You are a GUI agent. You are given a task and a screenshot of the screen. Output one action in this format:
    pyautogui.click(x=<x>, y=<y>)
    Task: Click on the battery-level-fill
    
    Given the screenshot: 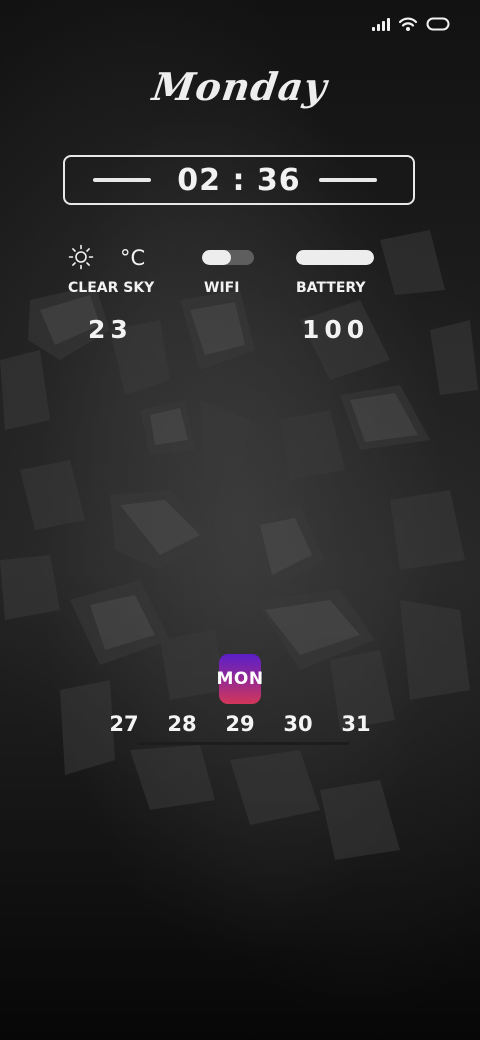 What is the action you would take?
    pyautogui.click(x=335, y=257)
    